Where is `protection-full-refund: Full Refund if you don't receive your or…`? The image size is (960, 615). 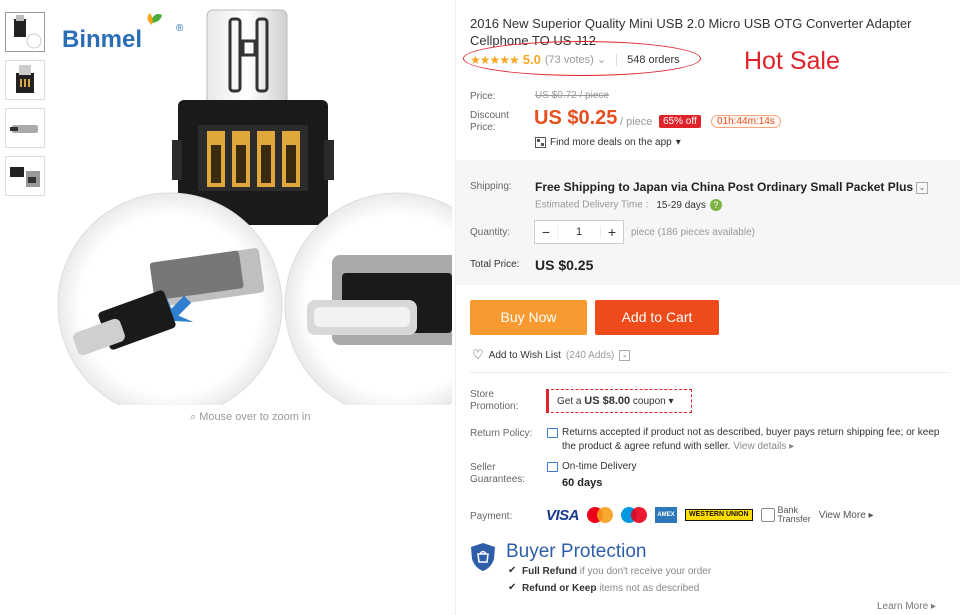
protection-full-refund: Full Refund if you don't receive your or… is located at coordinates (617, 571).